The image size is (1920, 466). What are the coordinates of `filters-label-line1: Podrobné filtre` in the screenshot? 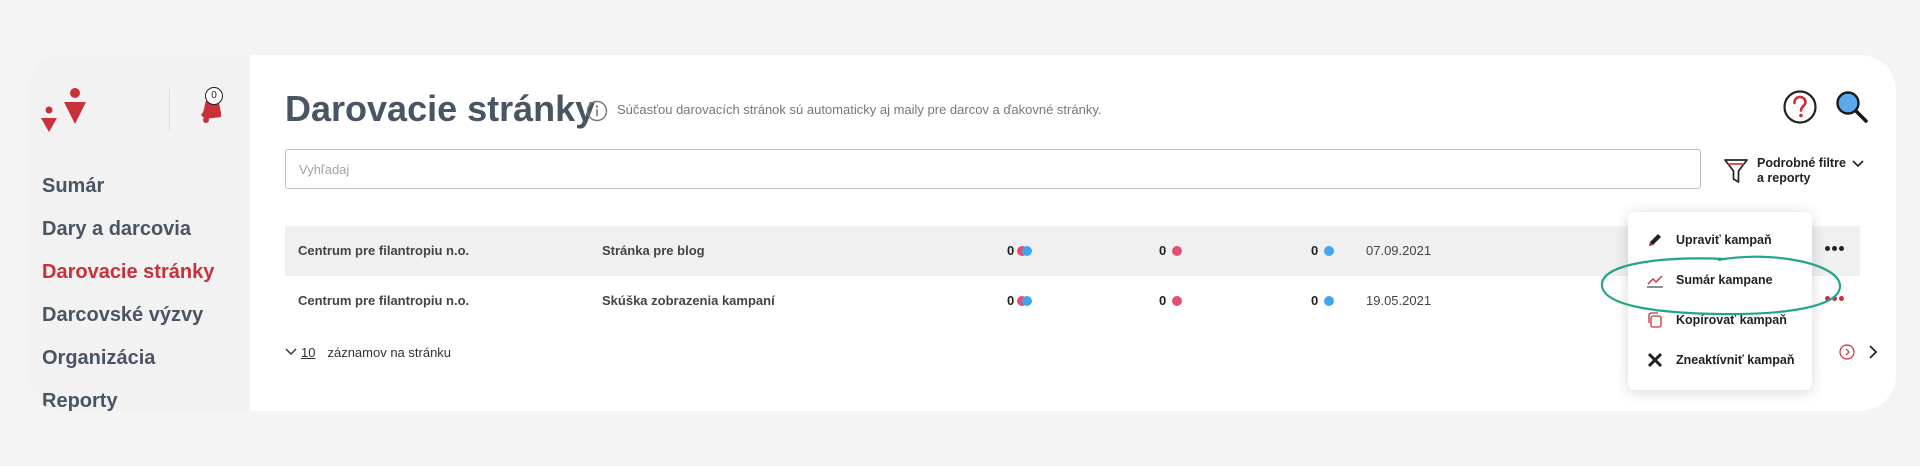 It's located at (1801, 163).